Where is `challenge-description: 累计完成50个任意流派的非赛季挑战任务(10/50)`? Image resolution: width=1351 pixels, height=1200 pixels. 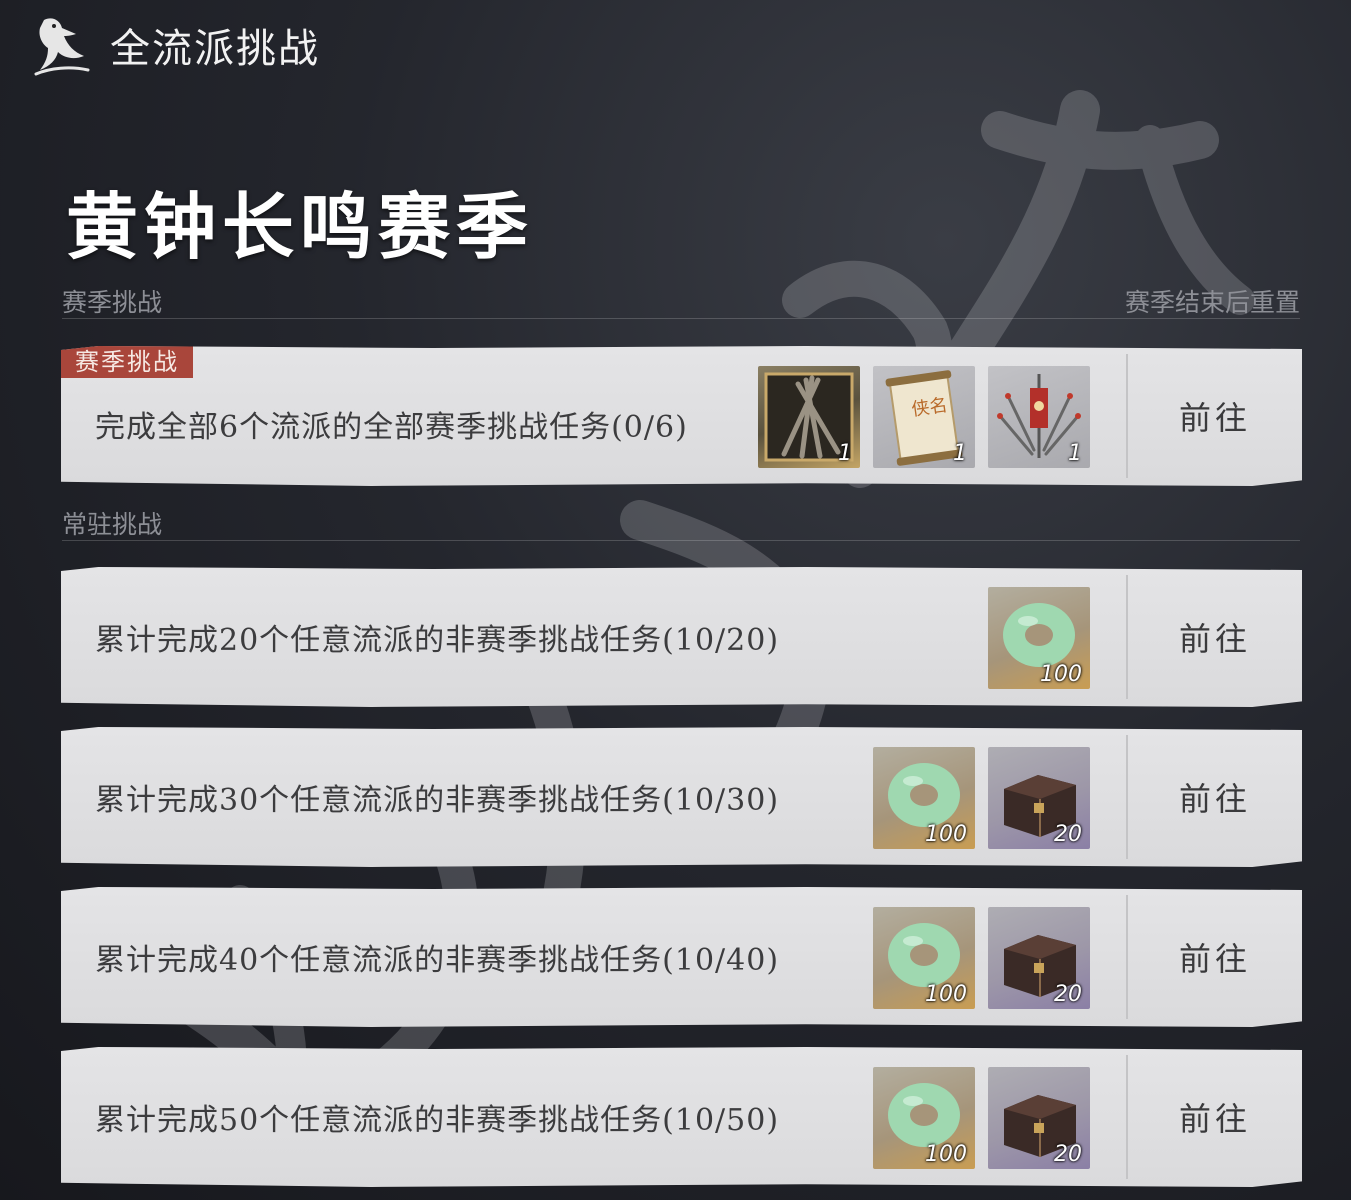 challenge-description: 累计完成50个任意流派的非赛季挑战任务(10/50) is located at coordinates (437, 1120).